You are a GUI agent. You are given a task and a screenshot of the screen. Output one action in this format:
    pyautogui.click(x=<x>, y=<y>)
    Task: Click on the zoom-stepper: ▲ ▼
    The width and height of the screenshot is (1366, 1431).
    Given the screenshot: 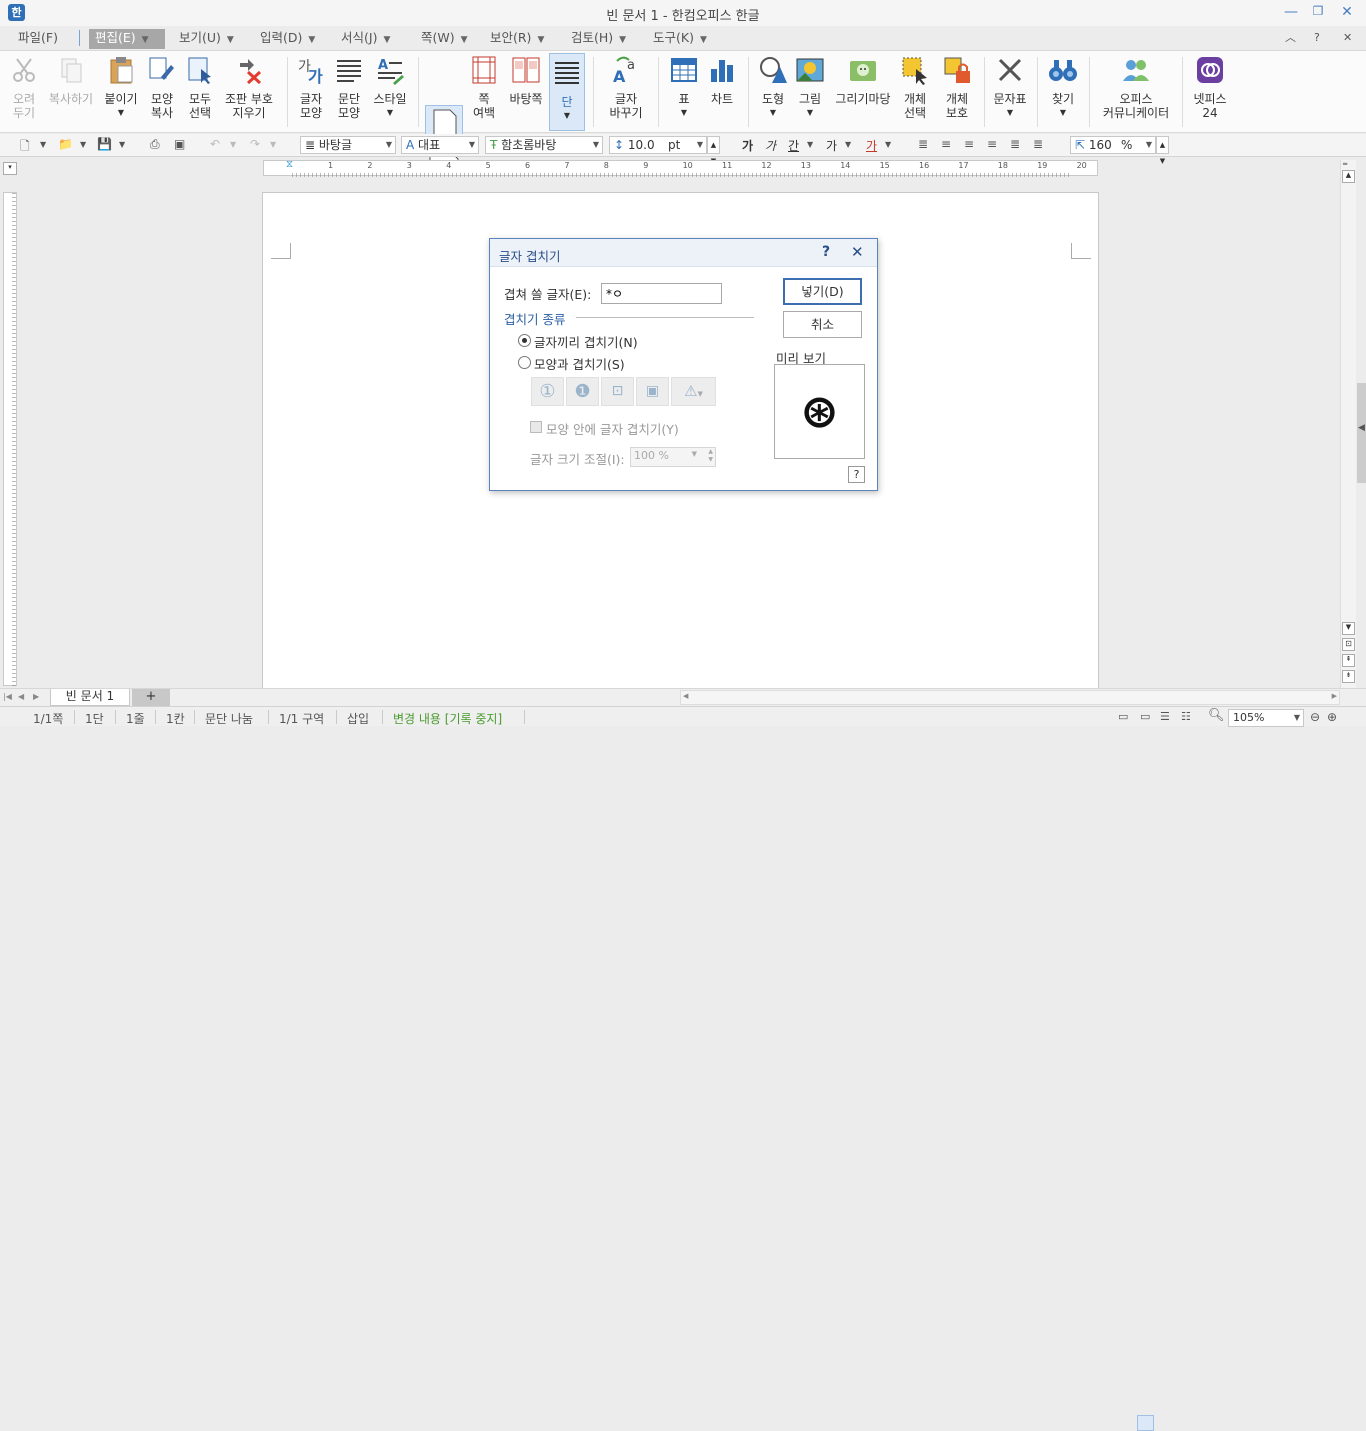 What is the action you would take?
    pyautogui.click(x=1162, y=150)
    